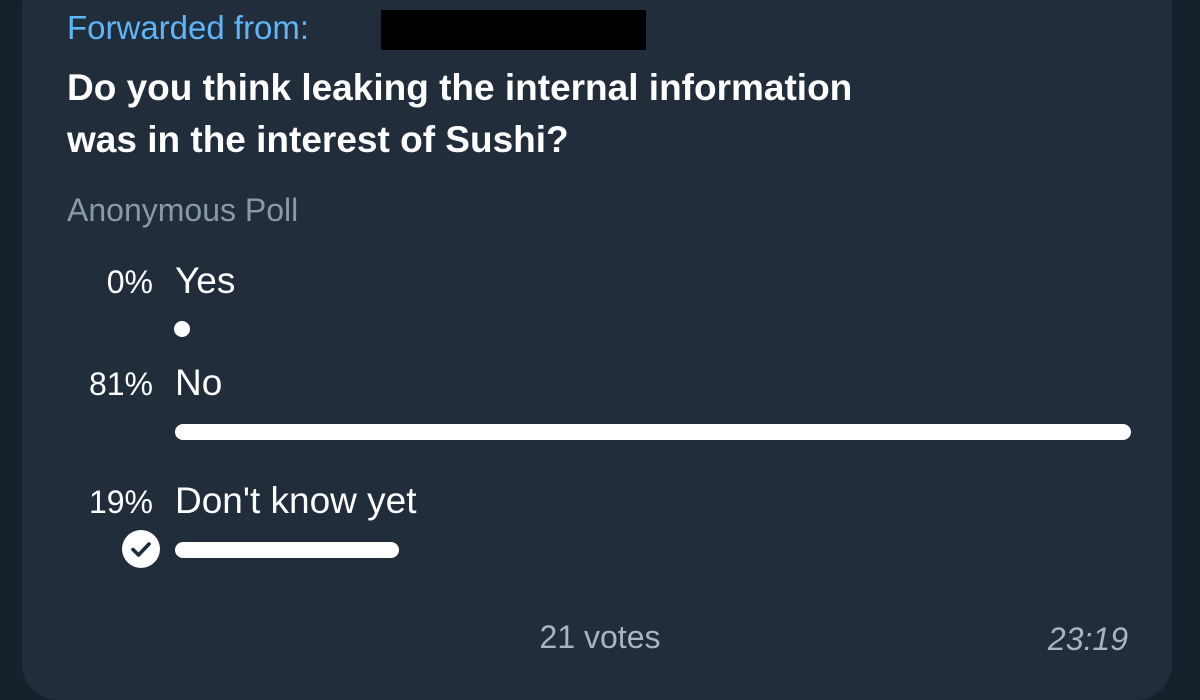 The image size is (1200, 700). What do you see at coordinates (183, 210) in the screenshot?
I see `poll-type-label: Anonymous Poll` at bounding box center [183, 210].